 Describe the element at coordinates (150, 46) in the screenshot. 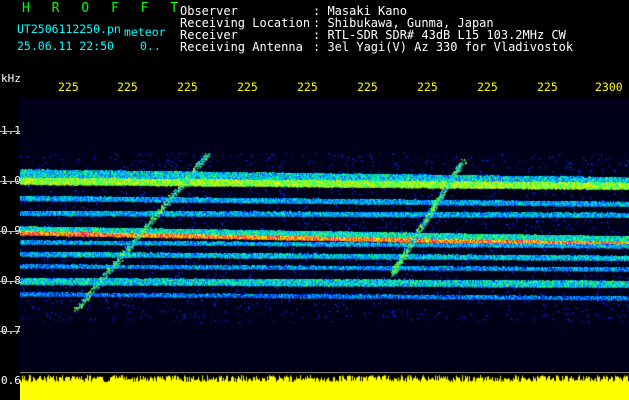

I see `extra-indicator: 0..` at that location.